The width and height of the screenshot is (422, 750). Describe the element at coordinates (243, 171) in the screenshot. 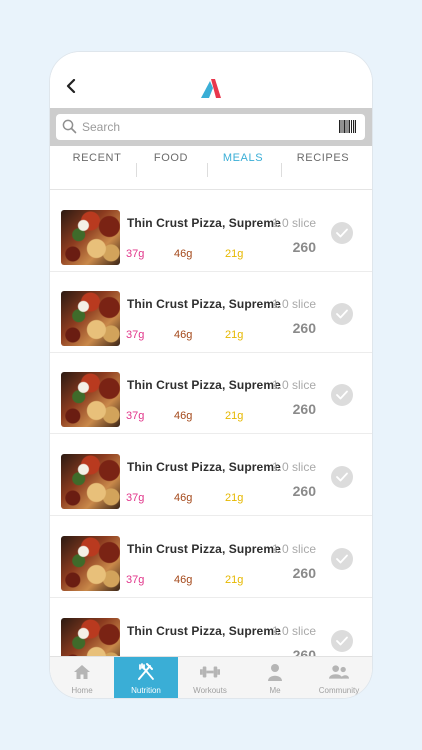

I see `tab-meals: MEALS` at that location.